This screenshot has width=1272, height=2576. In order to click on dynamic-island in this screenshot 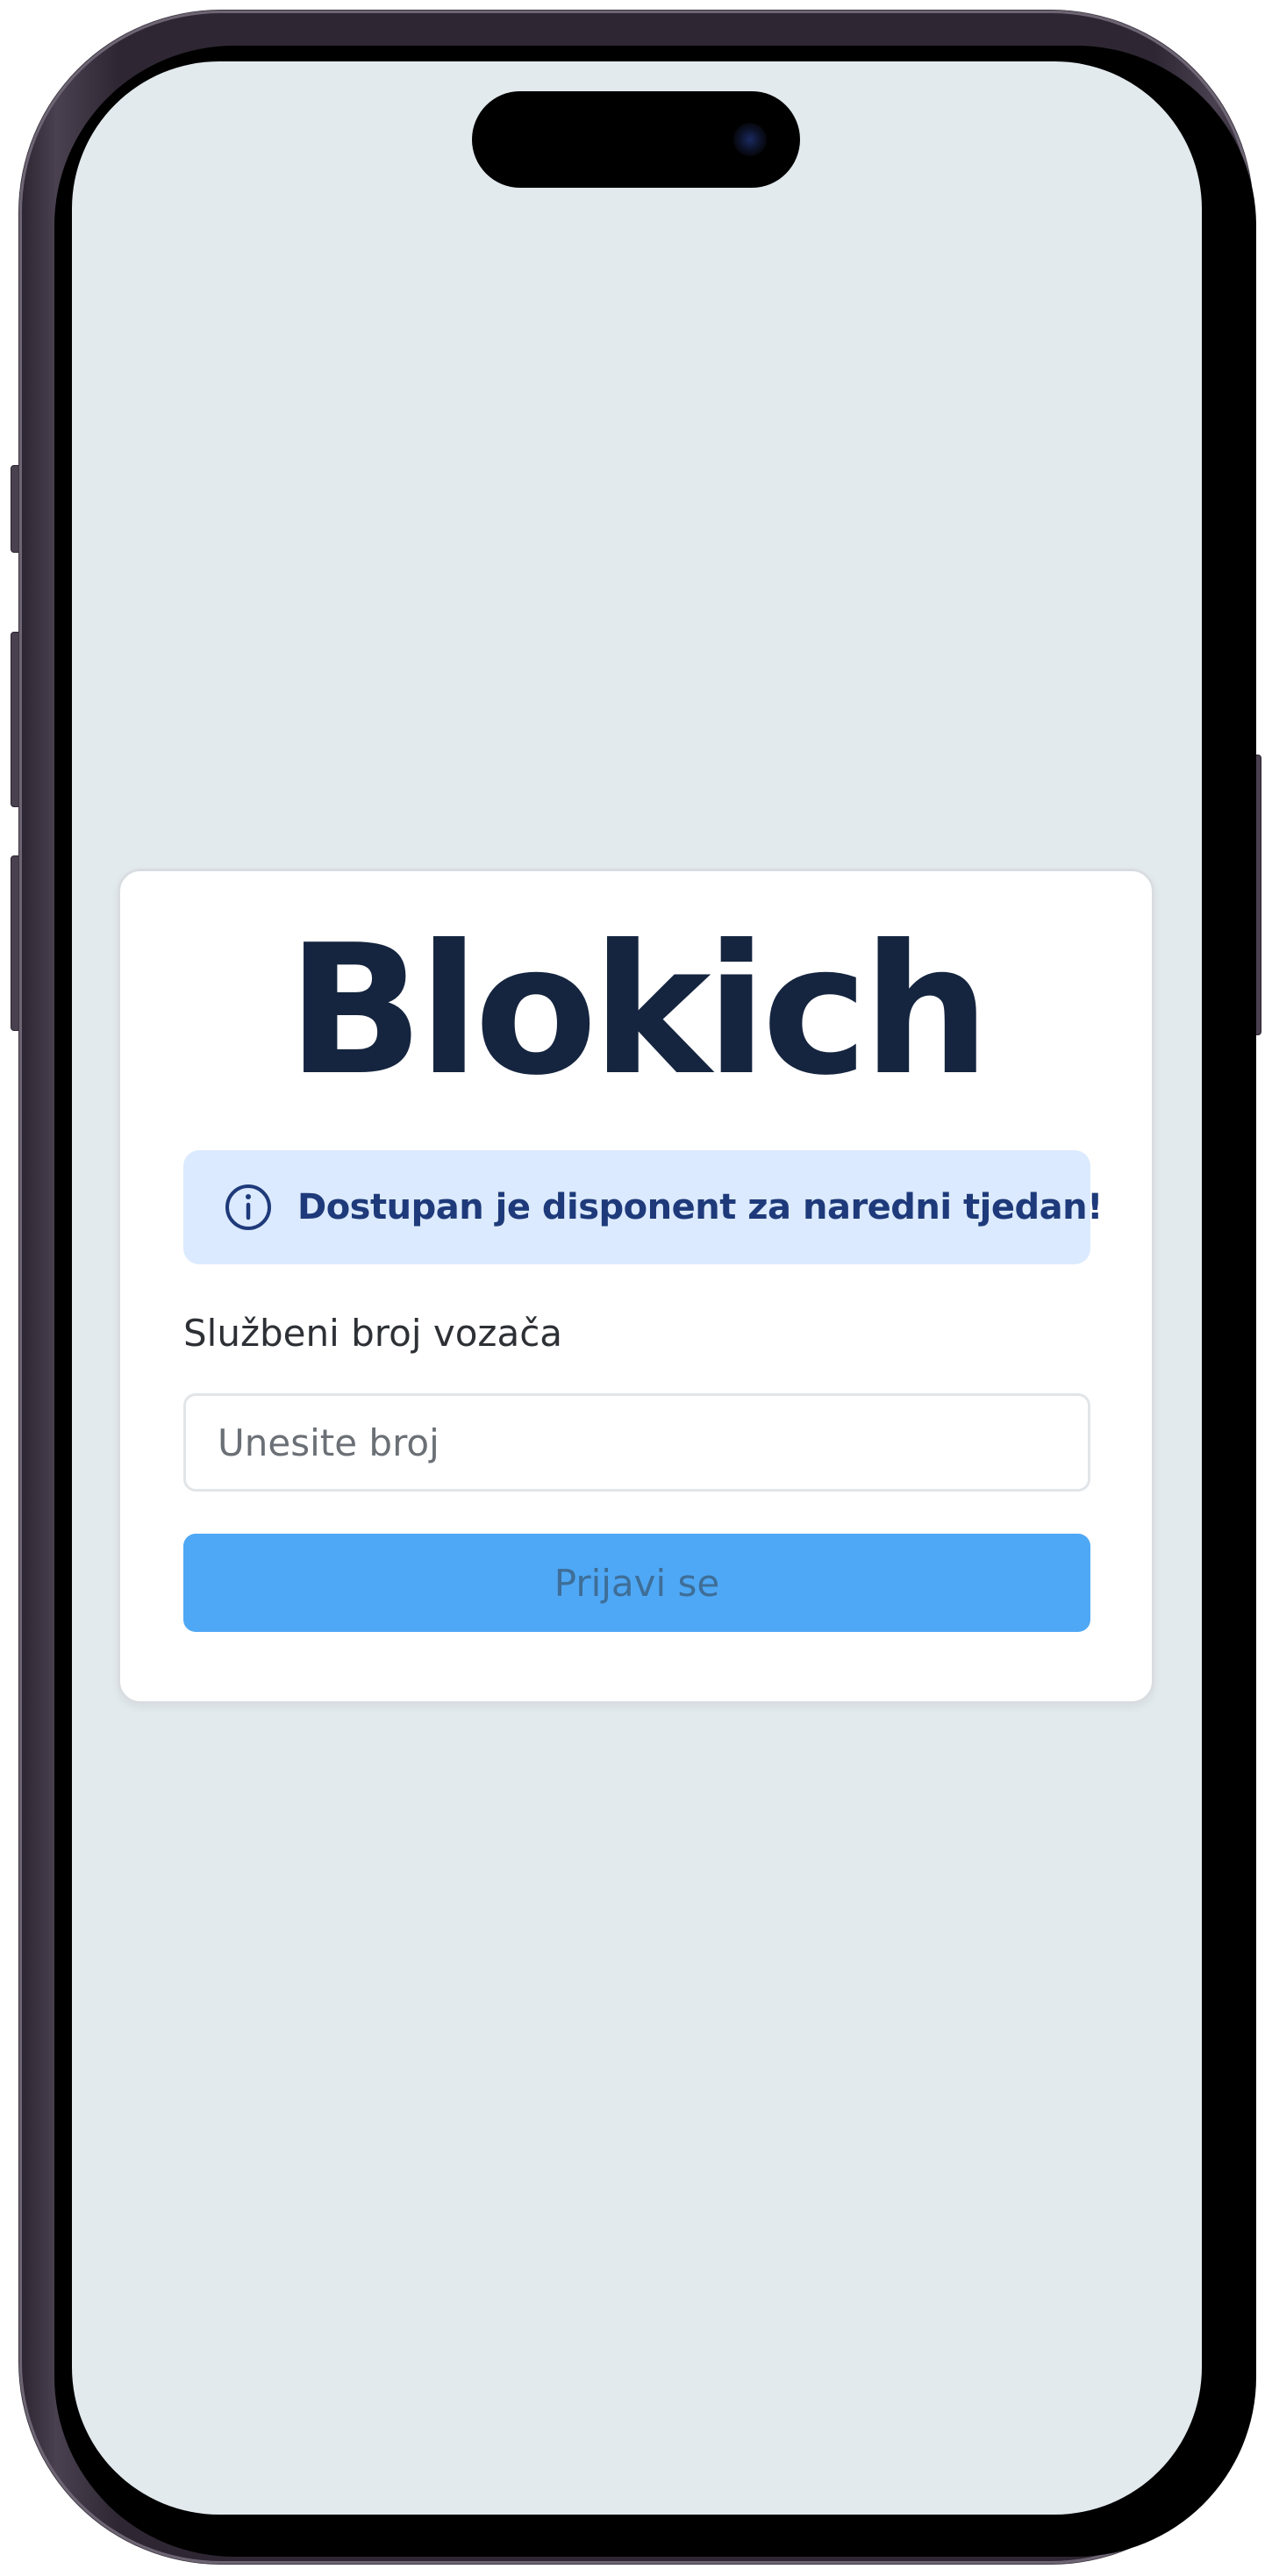, I will do `click(636, 139)`.